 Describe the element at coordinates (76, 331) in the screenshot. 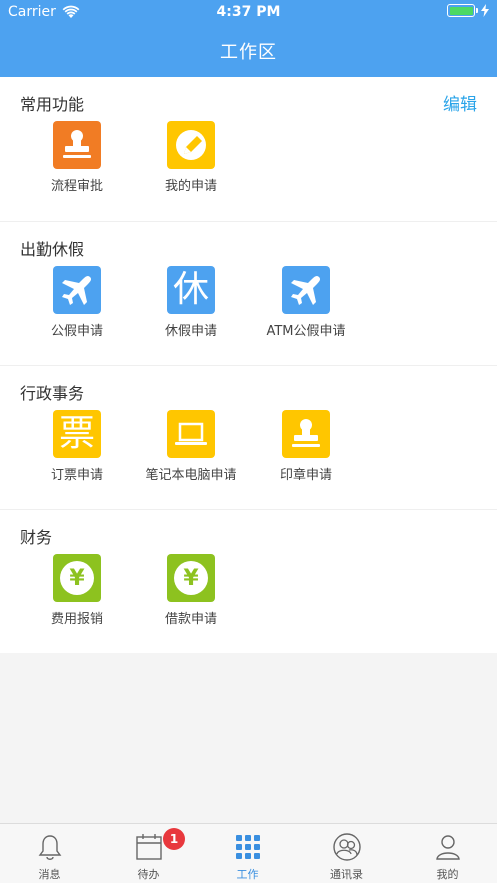

I see `grid-item-label: 公假申请` at that location.